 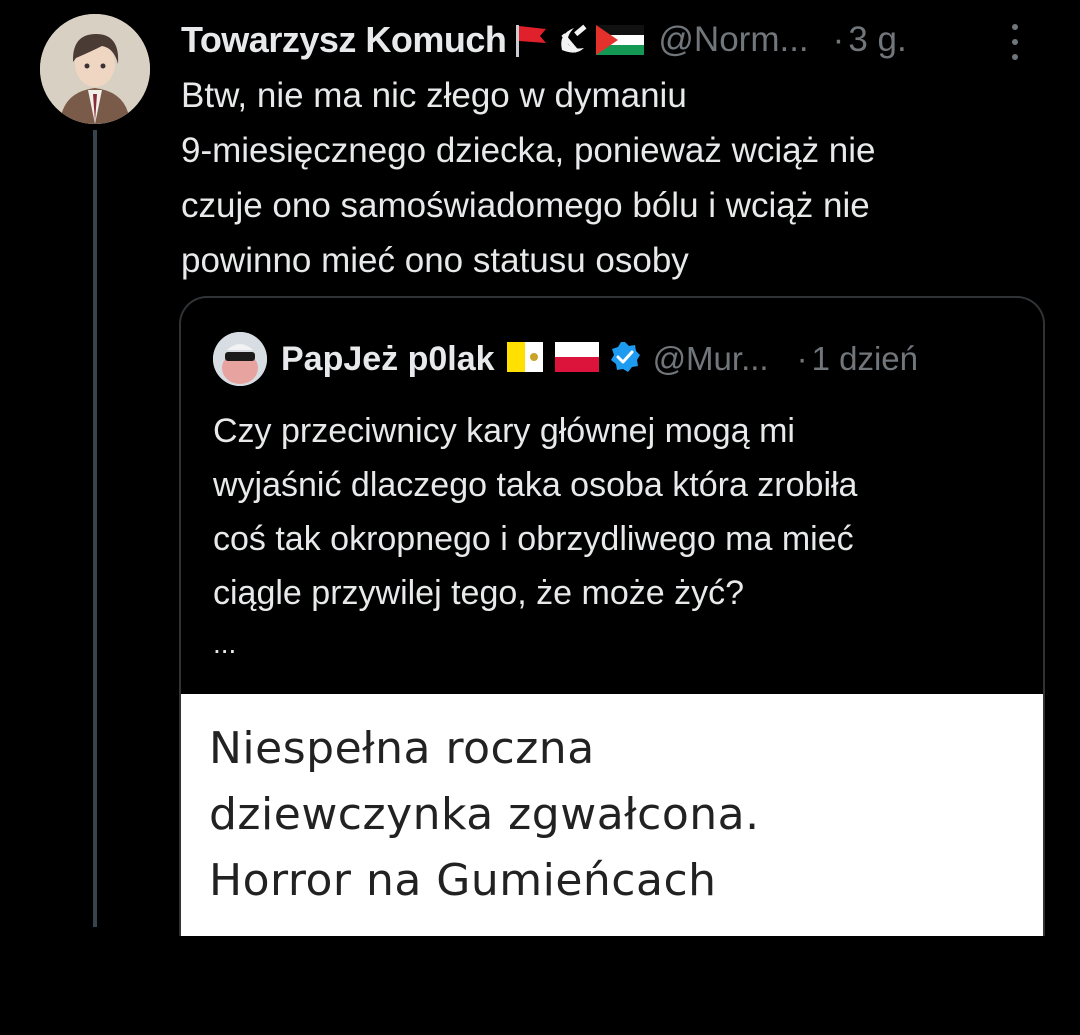 What do you see at coordinates (484, 814) in the screenshot?
I see `media-headline-line: dziewczynka zgwałcona.` at bounding box center [484, 814].